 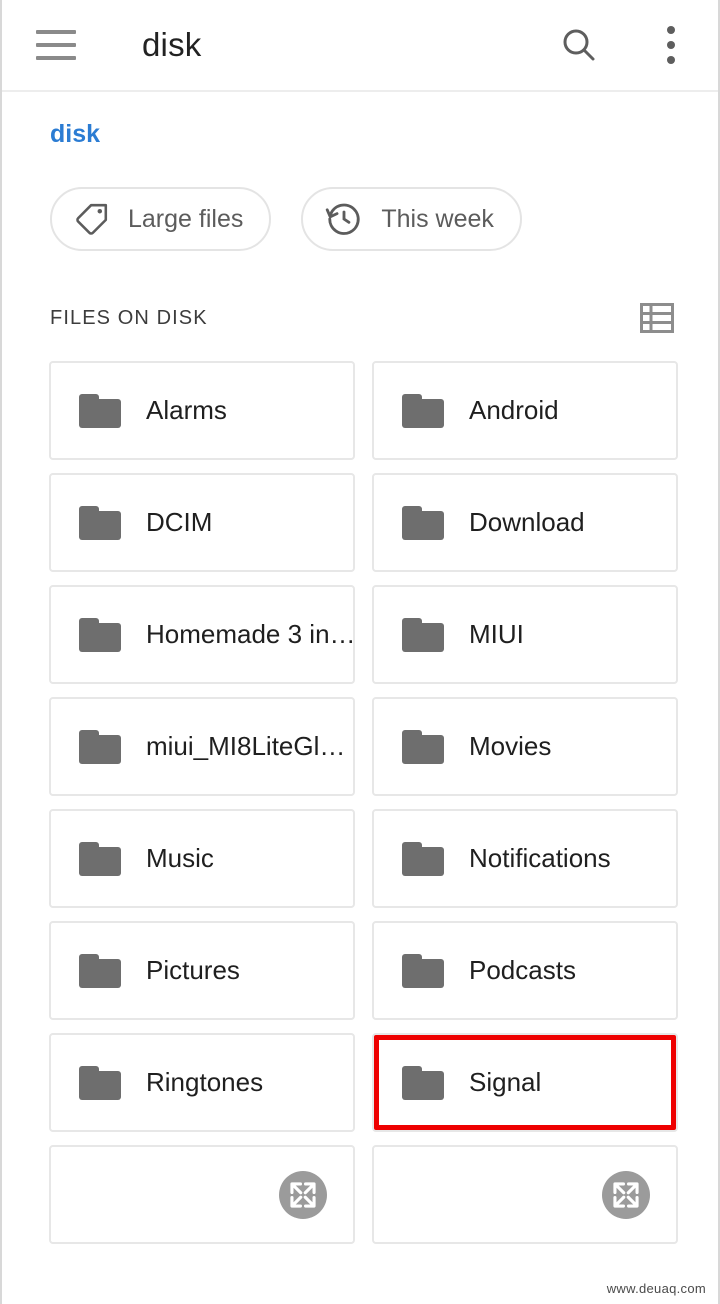 What do you see at coordinates (510, 746) in the screenshot?
I see `file-card-label: Movies` at bounding box center [510, 746].